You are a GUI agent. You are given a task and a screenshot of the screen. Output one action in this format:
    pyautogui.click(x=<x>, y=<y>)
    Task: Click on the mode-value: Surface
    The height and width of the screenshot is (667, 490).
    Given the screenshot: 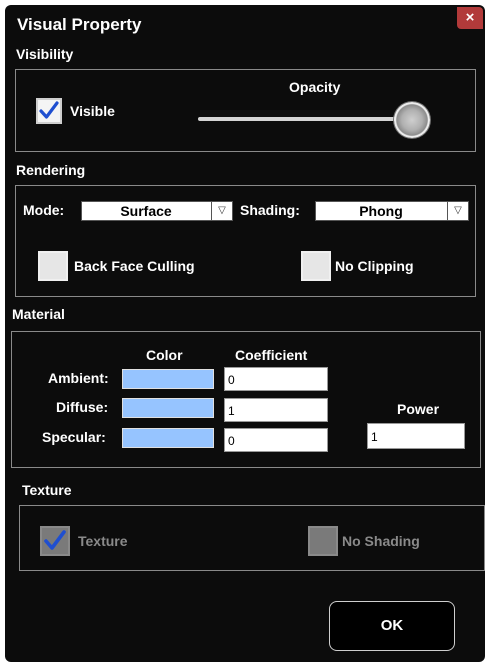 What is the action you would take?
    pyautogui.click(x=146, y=211)
    